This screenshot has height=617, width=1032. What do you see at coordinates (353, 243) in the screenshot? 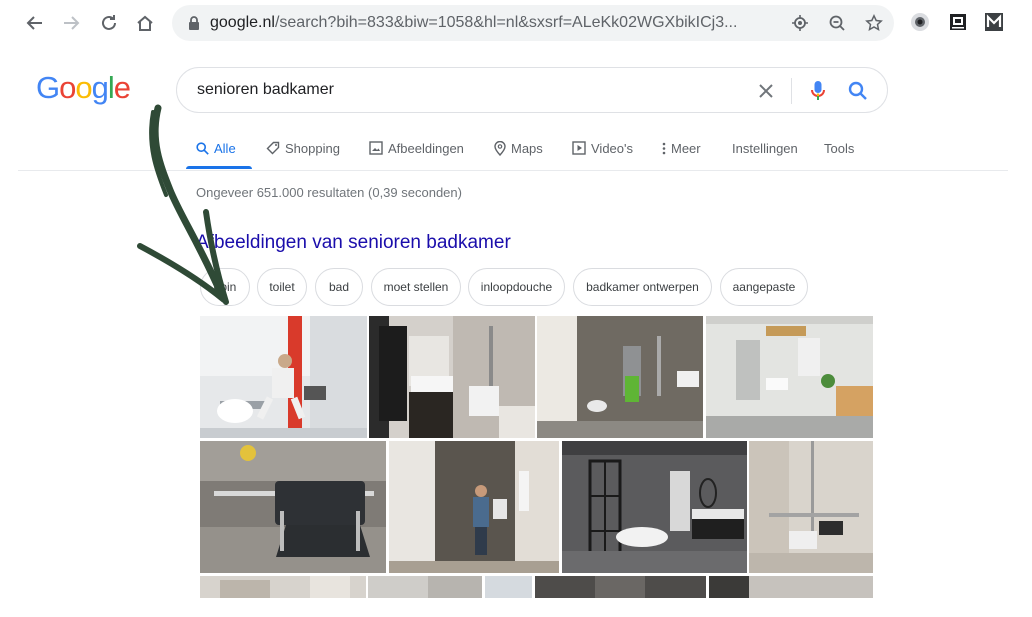
I see `images-heading-link: Afbeeldingen van senioren badkamer` at bounding box center [353, 243].